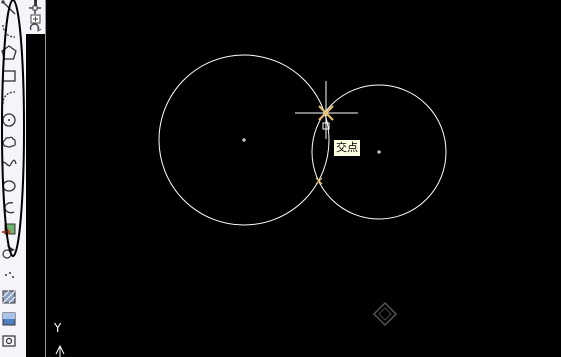 Image resolution: width=561 pixels, height=357 pixels. What do you see at coordinates (385, 314) in the screenshot?
I see `navigation-cube-icon` at bounding box center [385, 314].